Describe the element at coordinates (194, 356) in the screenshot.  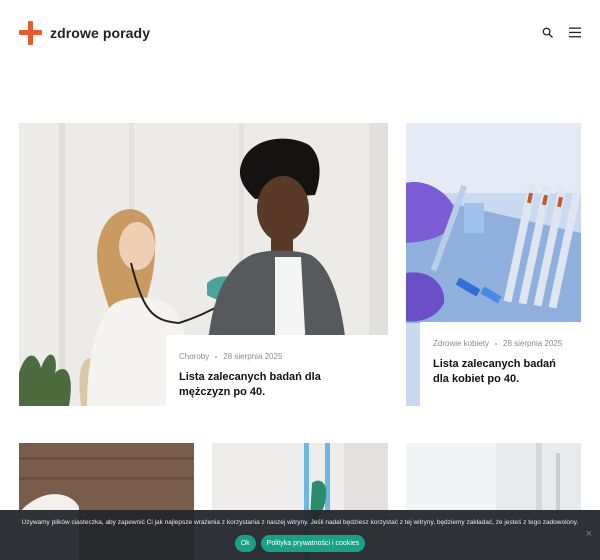
I see `category-link: Choroby` at that location.